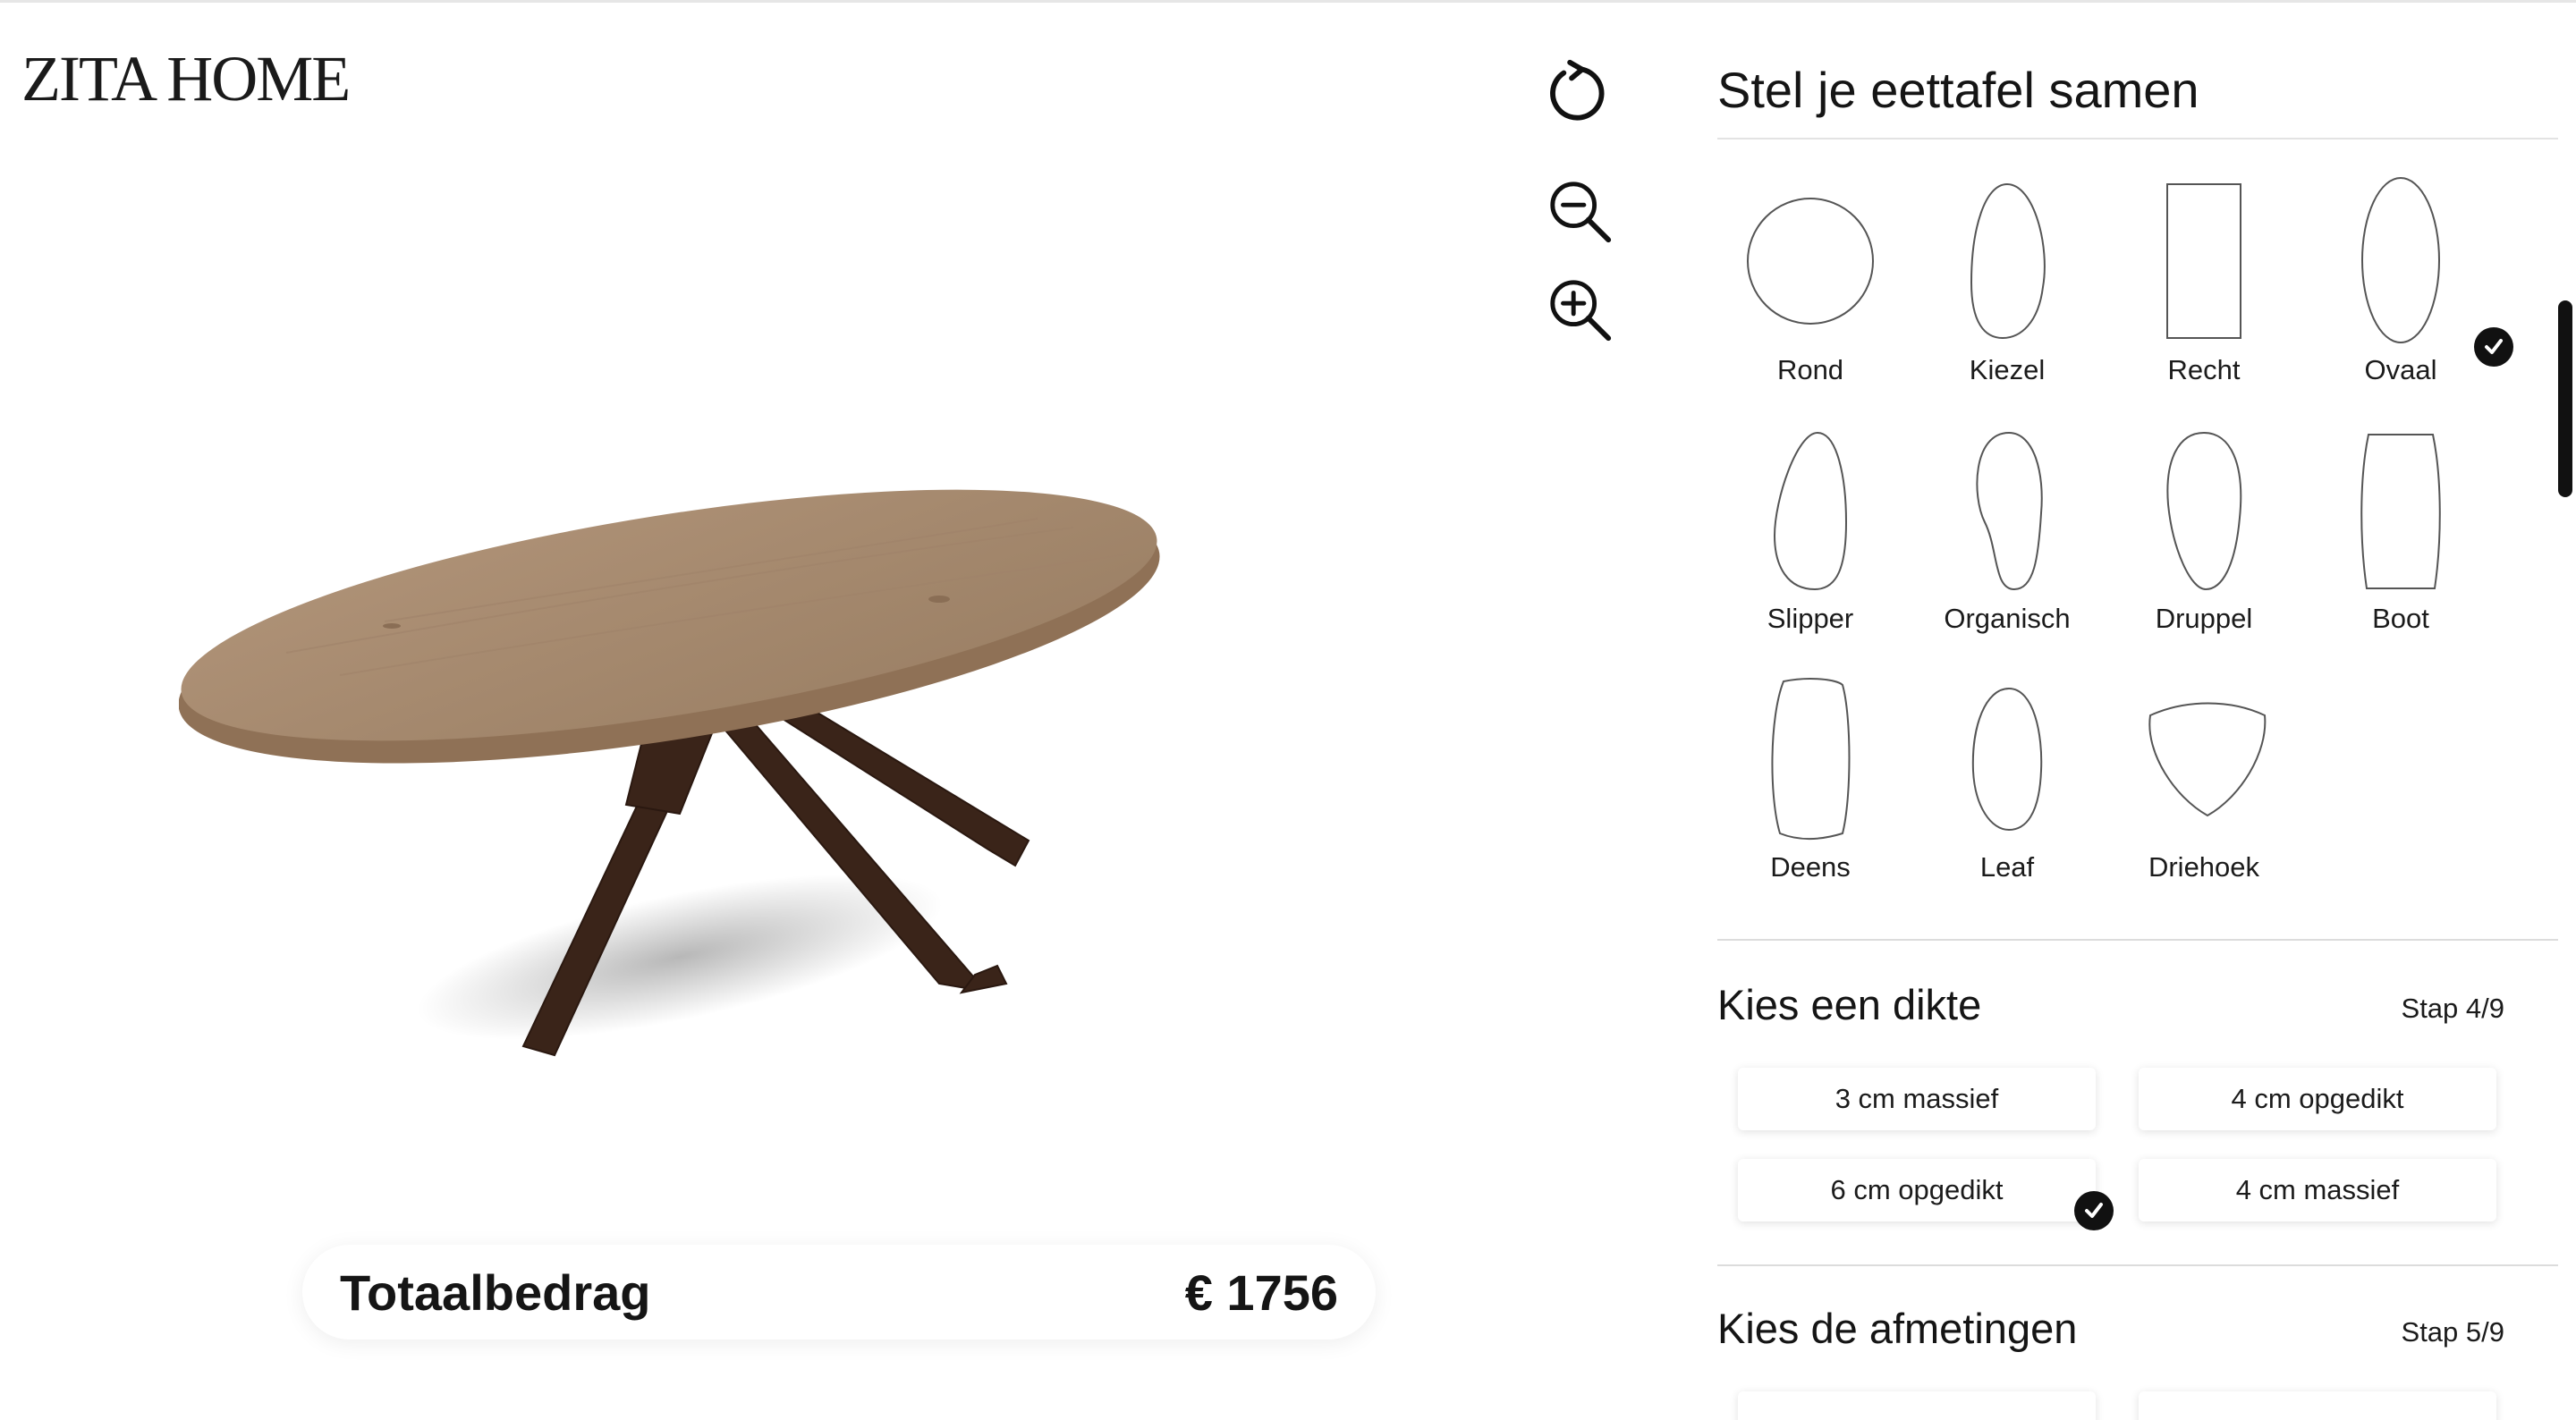  What do you see at coordinates (2007, 370) in the screenshot?
I see `shape-label: Kiezel` at bounding box center [2007, 370].